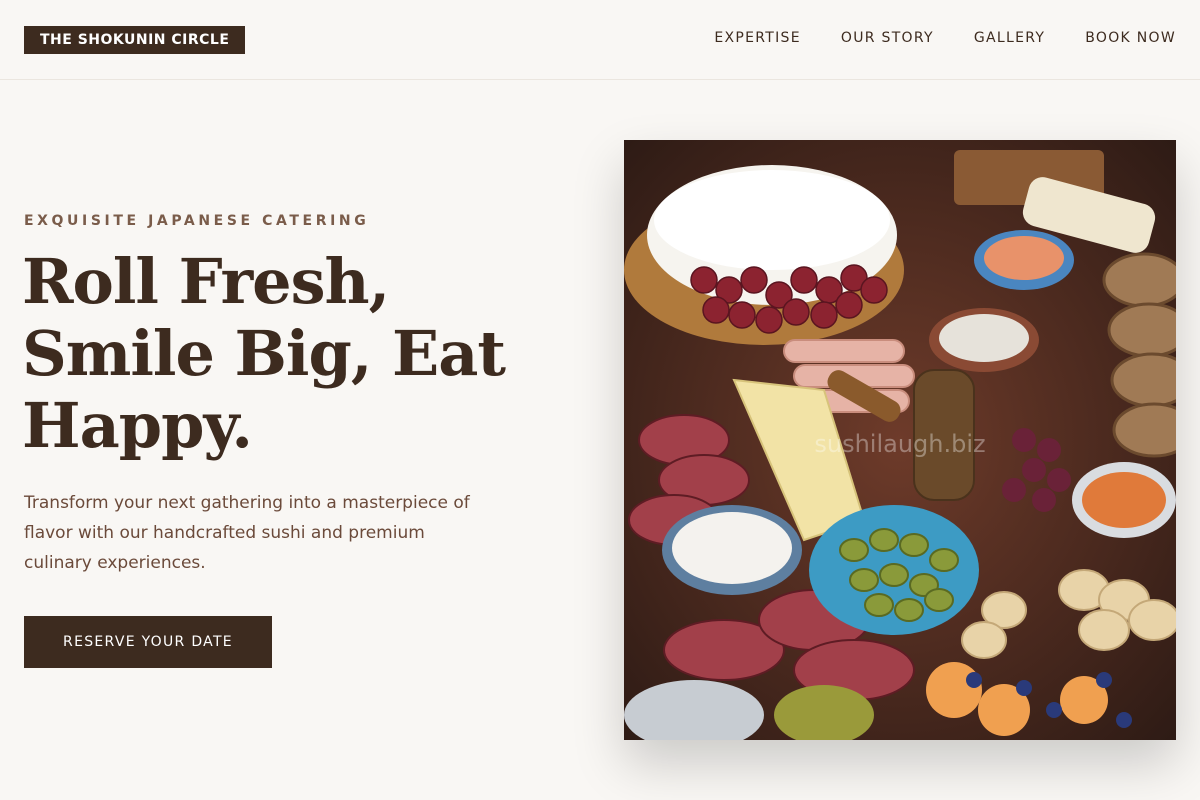 The width and height of the screenshot is (1200, 800). What do you see at coordinates (135, 40) in the screenshot?
I see `site-logo: THE SHOKUNIN CIRCLE` at bounding box center [135, 40].